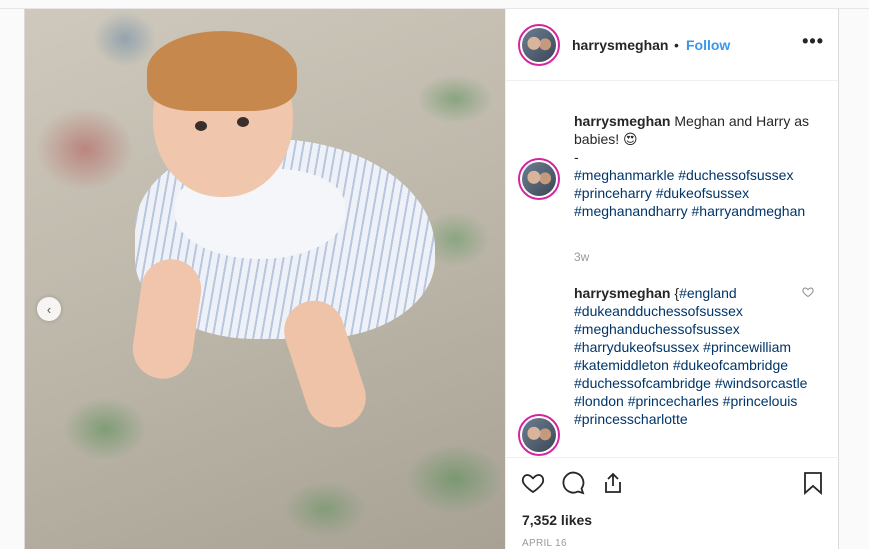  What do you see at coordinates (613, 483) in the screenshot?
I see `share-icon` at bounding box center [613, 483].